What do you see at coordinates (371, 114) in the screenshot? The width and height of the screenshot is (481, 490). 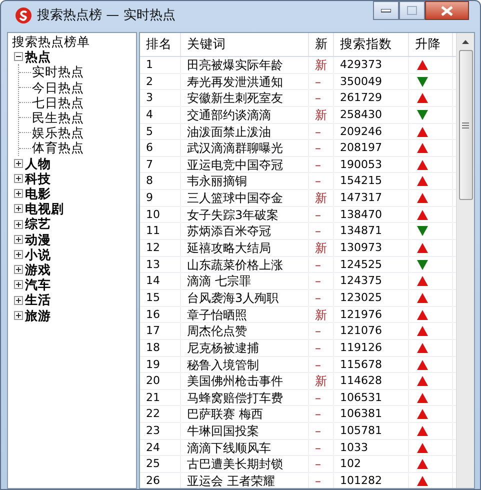 I see `table-cell: 258430` at bounding box center [371, 114].